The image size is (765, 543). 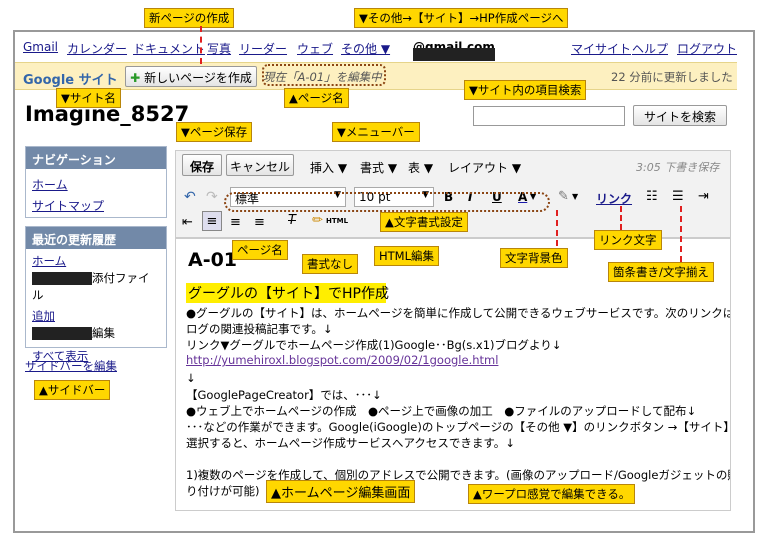 What do you see at coordinates (563, 196) in the screenshot?
I see `highlight-icon: ✎` at bounding box center [563, 196].